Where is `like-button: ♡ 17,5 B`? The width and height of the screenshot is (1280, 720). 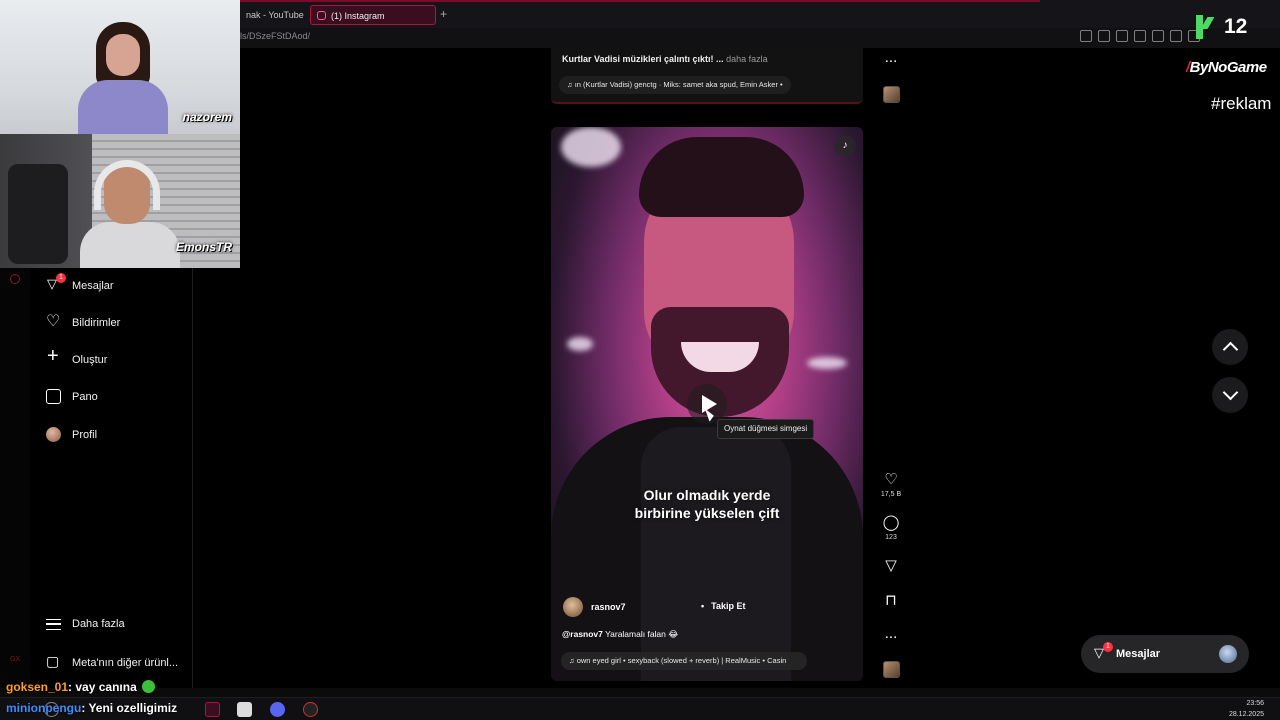 like-button: ♡ 17,5 B is located at coordinates (891, 485).